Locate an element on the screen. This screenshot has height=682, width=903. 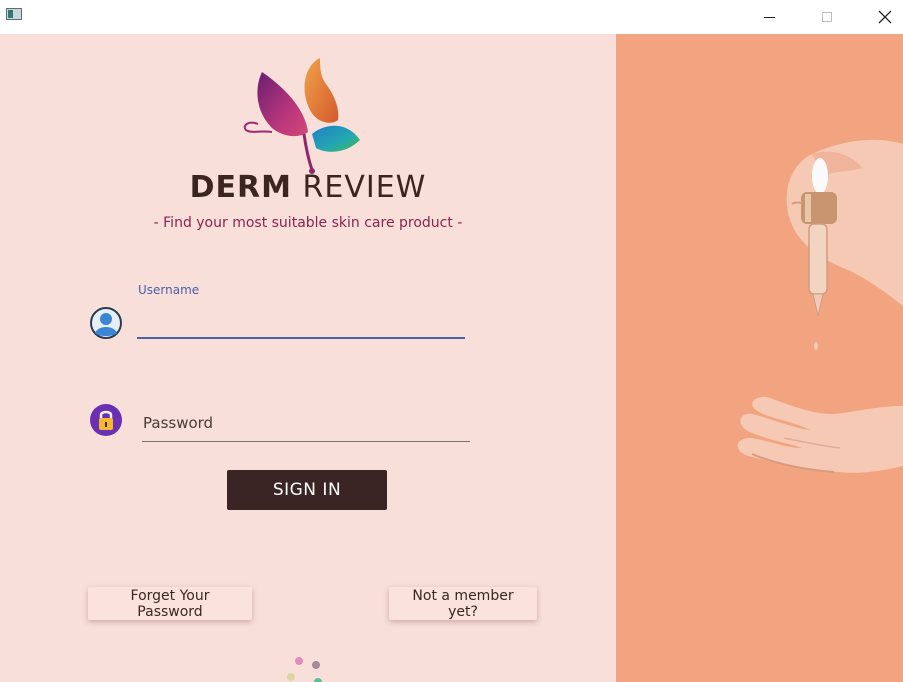
sign-in-button: SIGN IN is located at coordinates (307, 490).